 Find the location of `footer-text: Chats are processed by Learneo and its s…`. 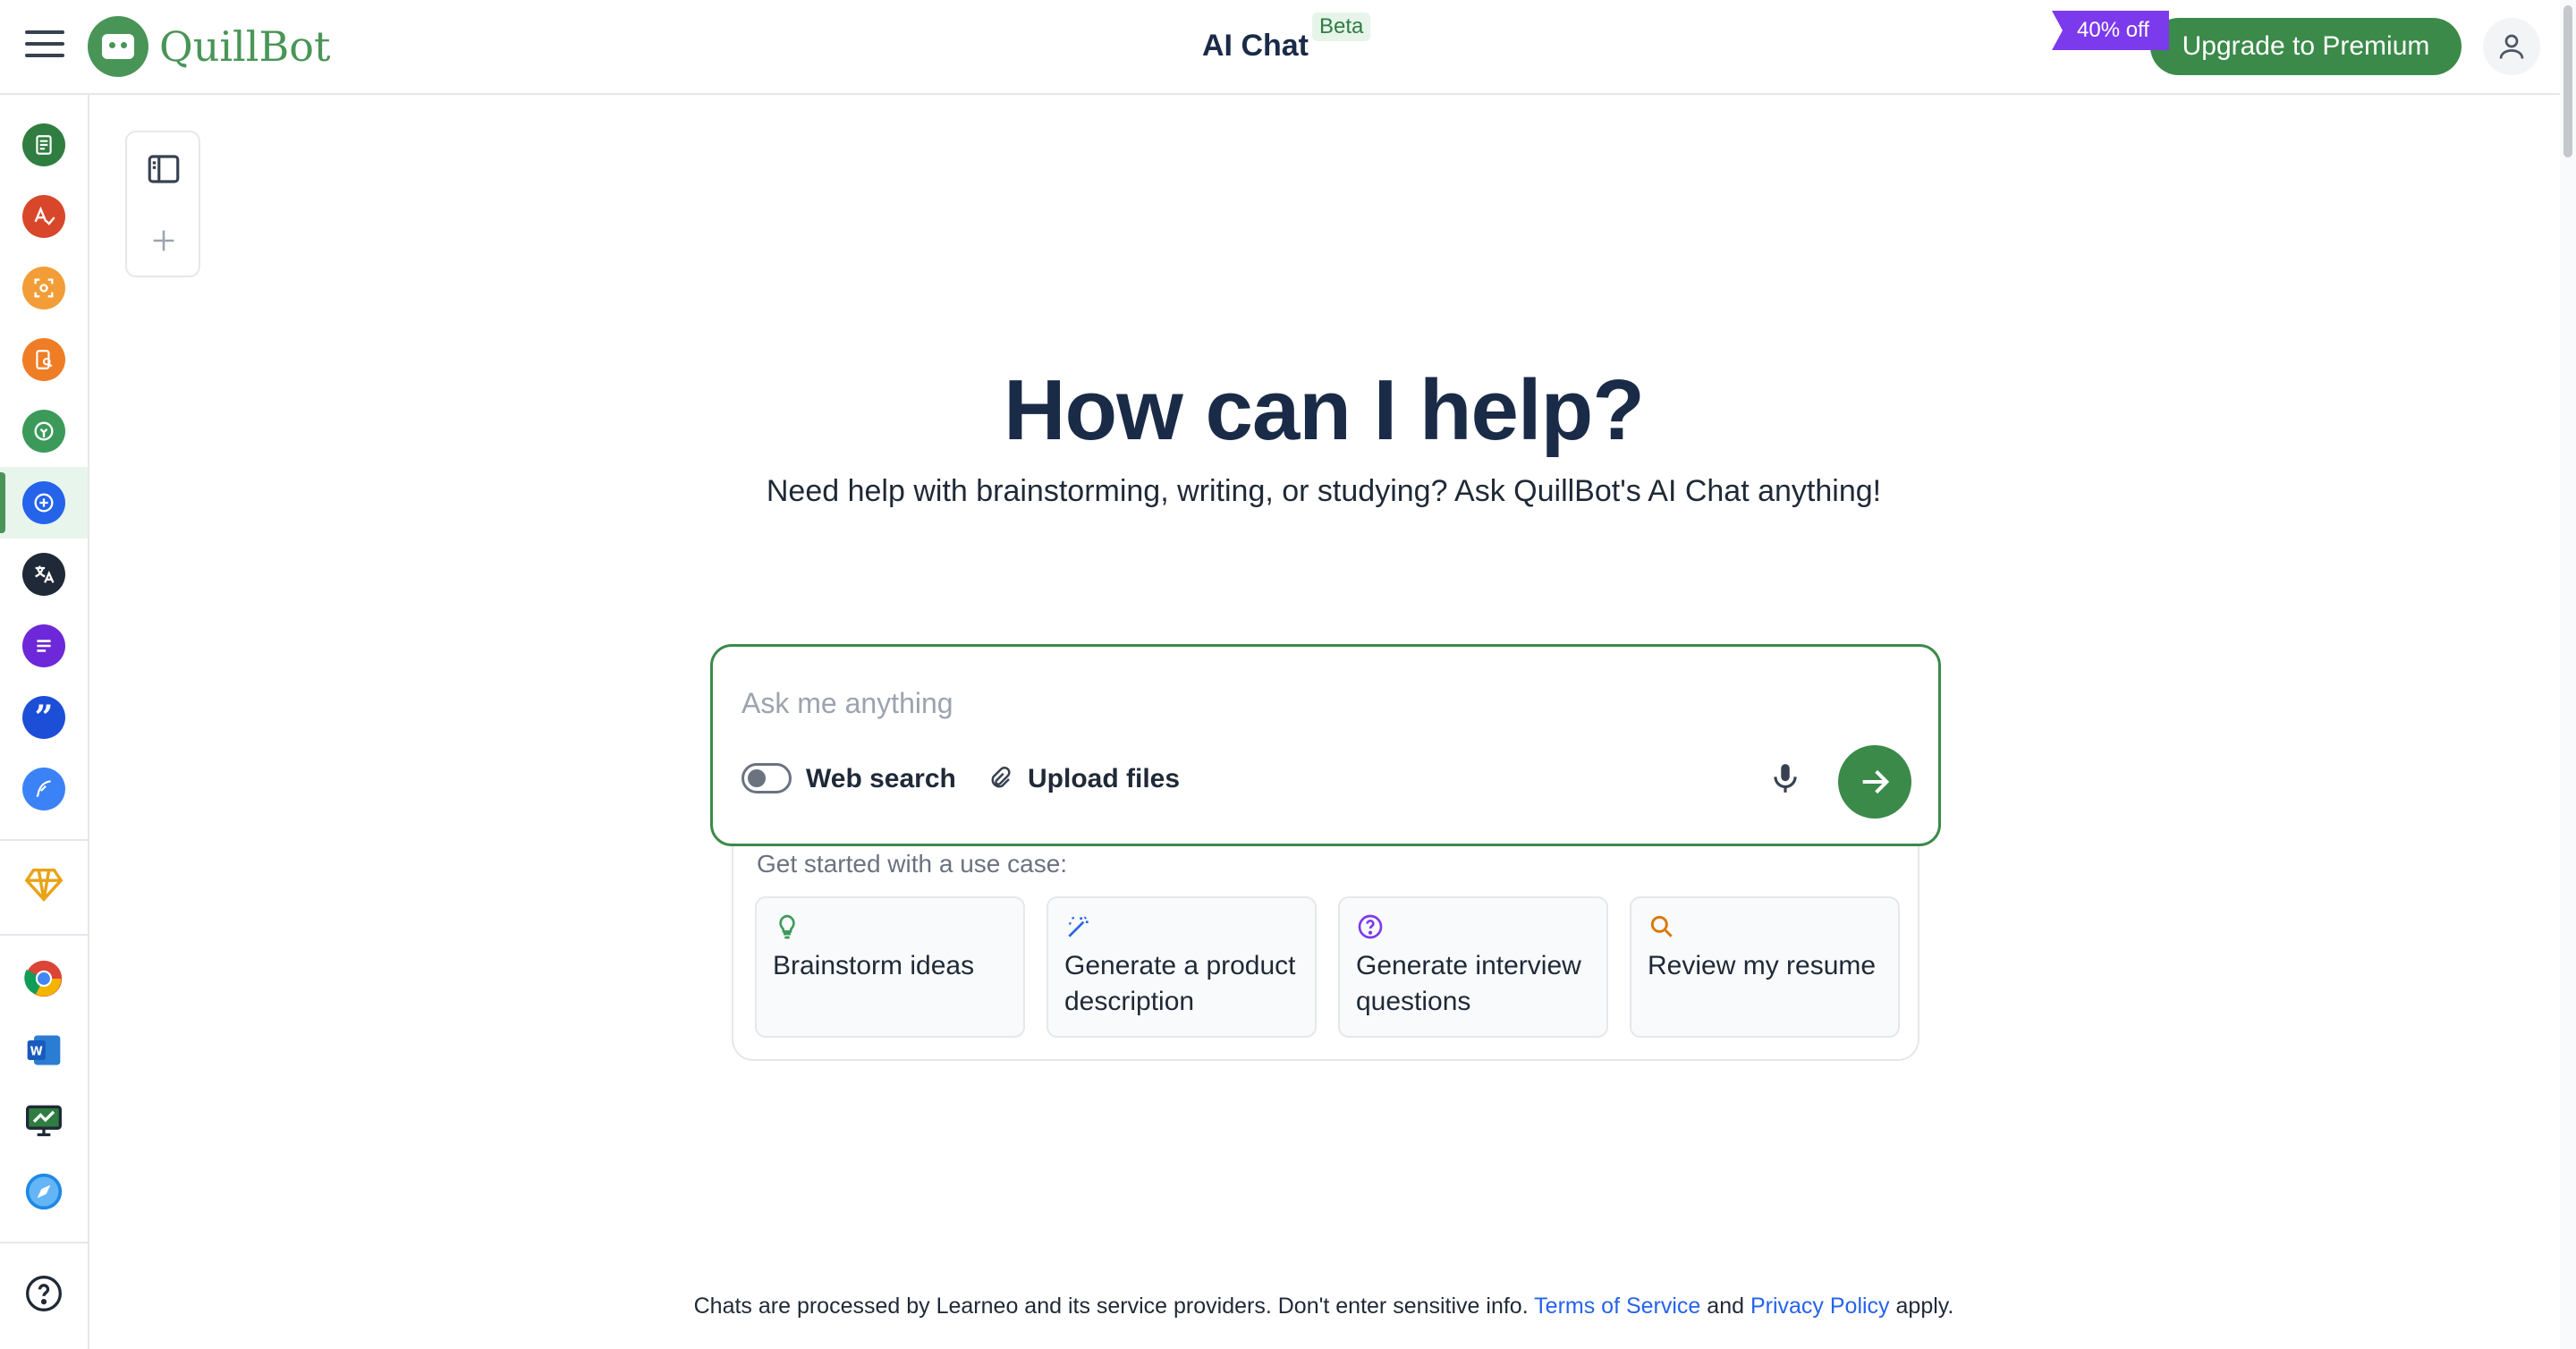

footer-text: Chats are processed by Learneo and its s… is located at coordinates (1111, 1306).